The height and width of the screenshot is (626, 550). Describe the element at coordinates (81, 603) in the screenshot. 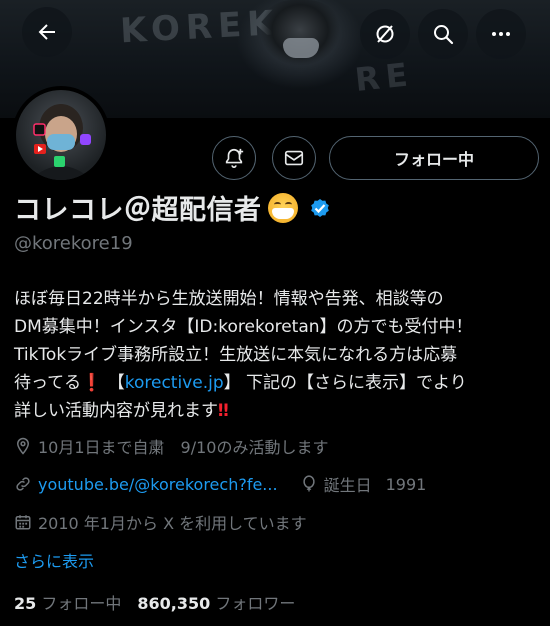

I see `following-label: フォロー中` at that location.